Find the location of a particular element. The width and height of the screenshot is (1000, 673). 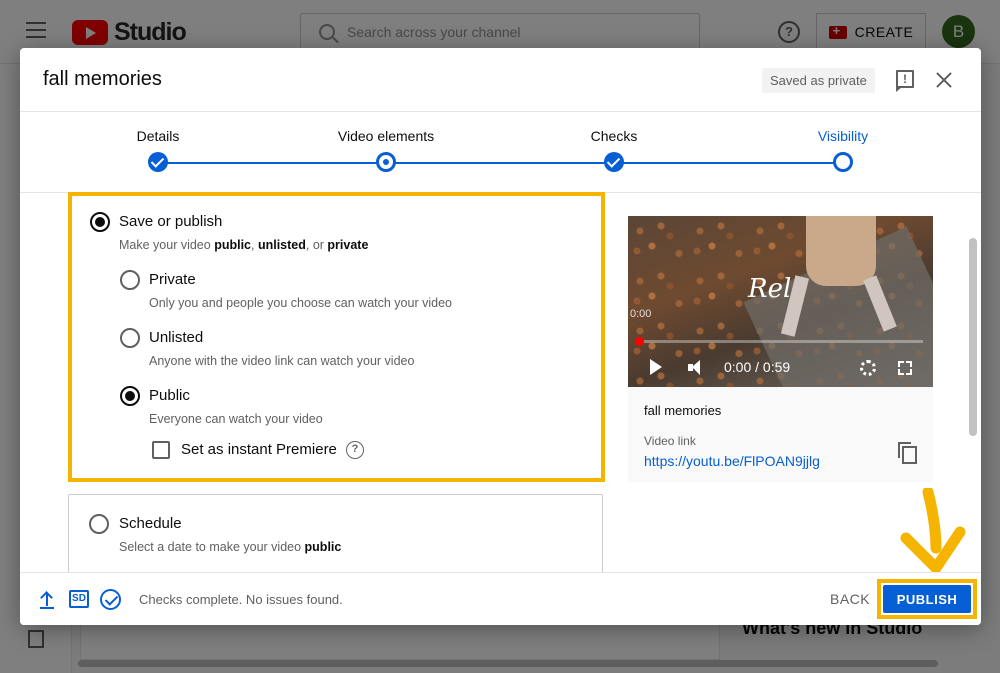

sd-quality-icon: SD is located at coordinates (79, 599).